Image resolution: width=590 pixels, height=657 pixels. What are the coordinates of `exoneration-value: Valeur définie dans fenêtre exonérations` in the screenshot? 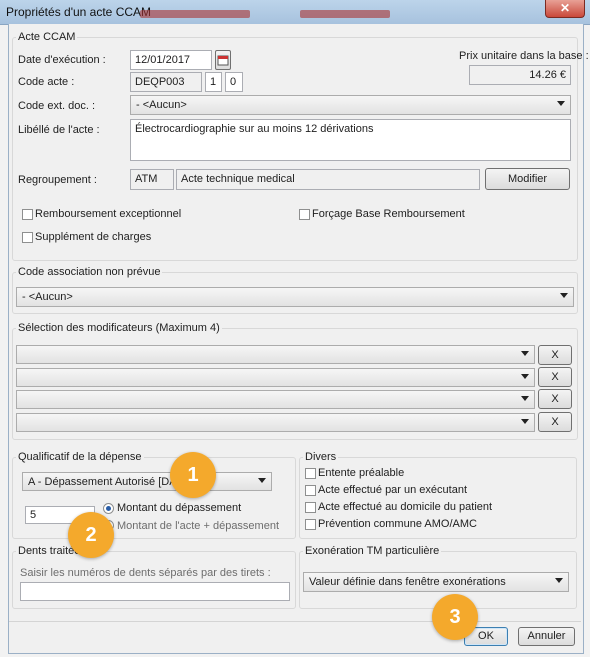 It's located at (407, 582).